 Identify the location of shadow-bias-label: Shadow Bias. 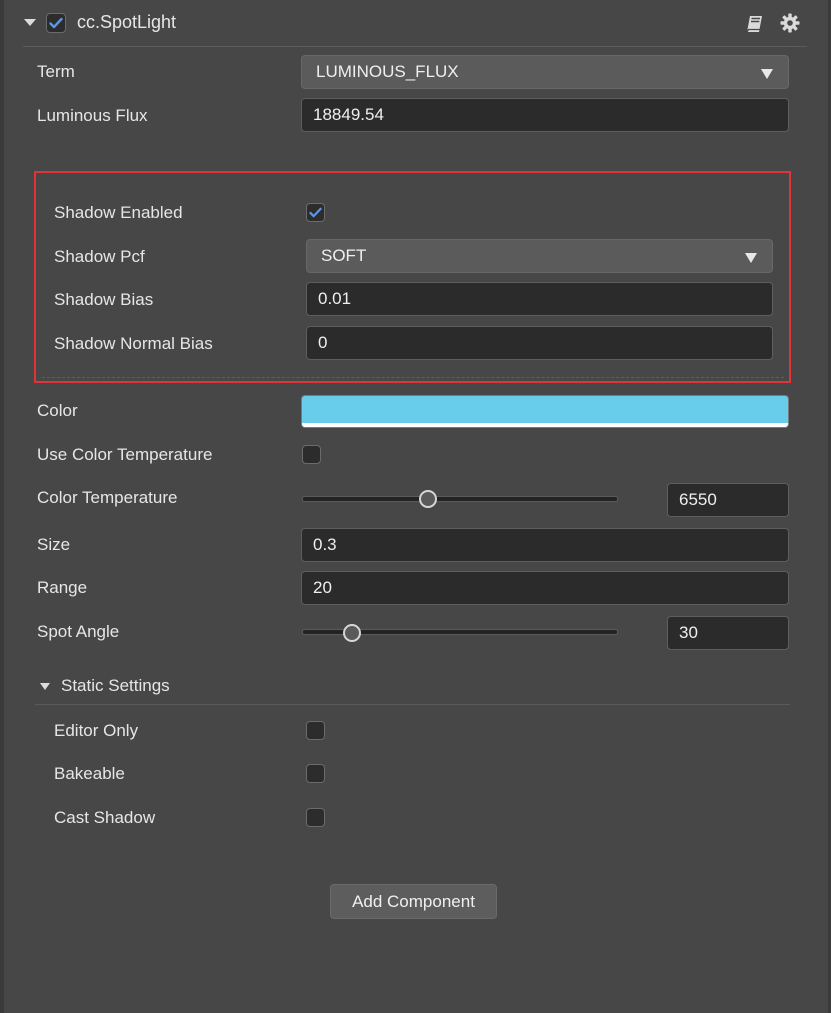
(104, 299).